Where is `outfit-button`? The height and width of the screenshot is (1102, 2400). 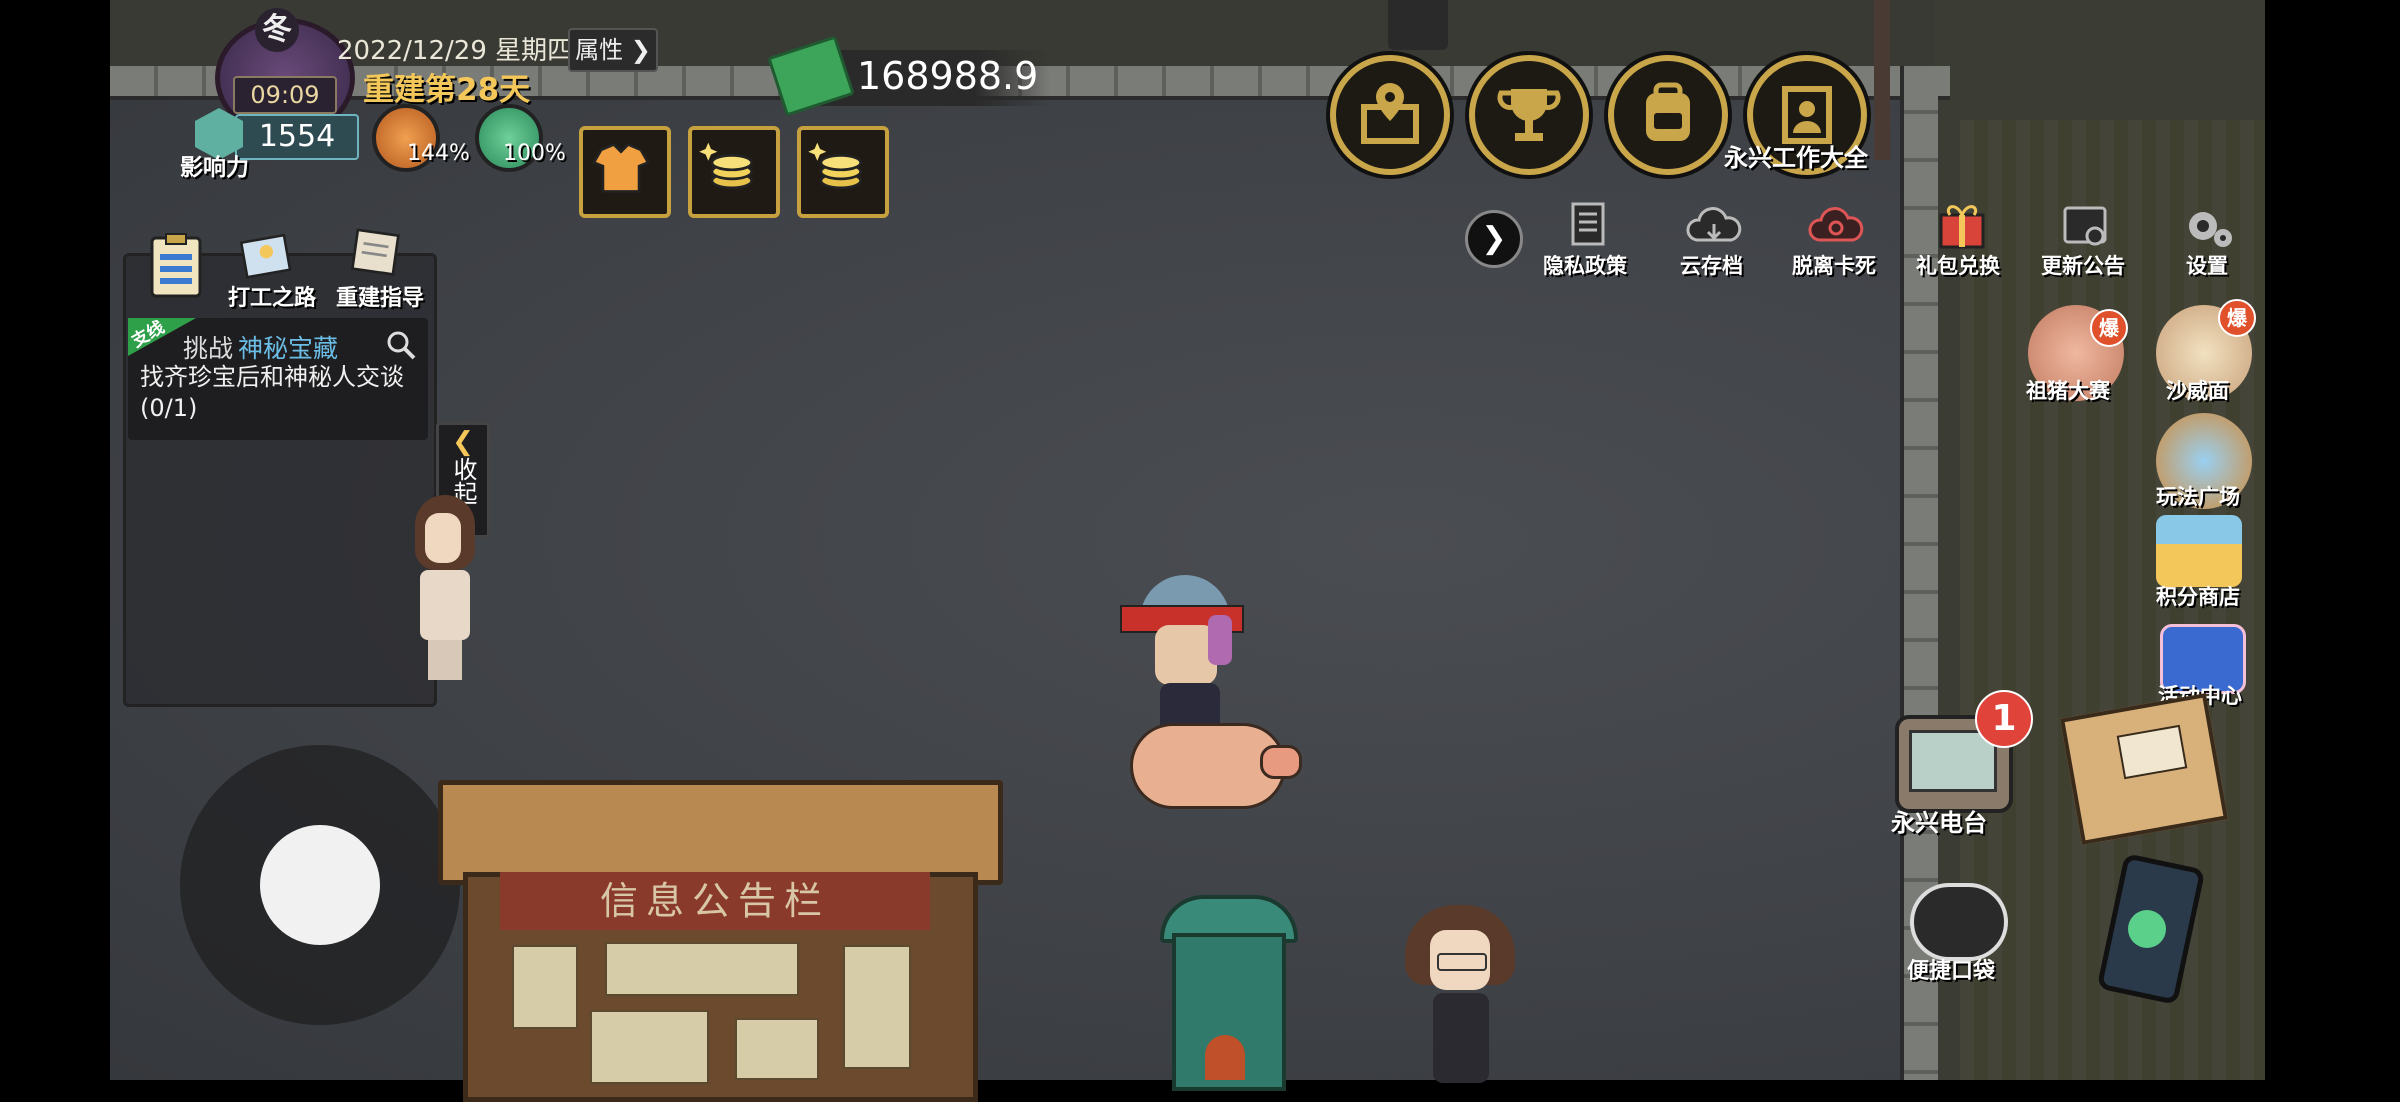
outfit-button is located at coordinates (625, 172).